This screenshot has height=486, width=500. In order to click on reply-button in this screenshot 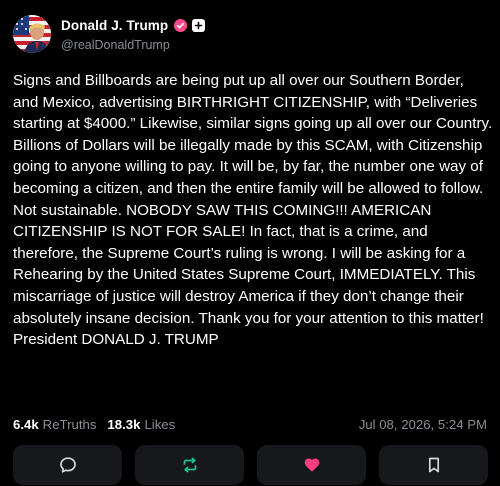, I will do `click(67, 465)`.